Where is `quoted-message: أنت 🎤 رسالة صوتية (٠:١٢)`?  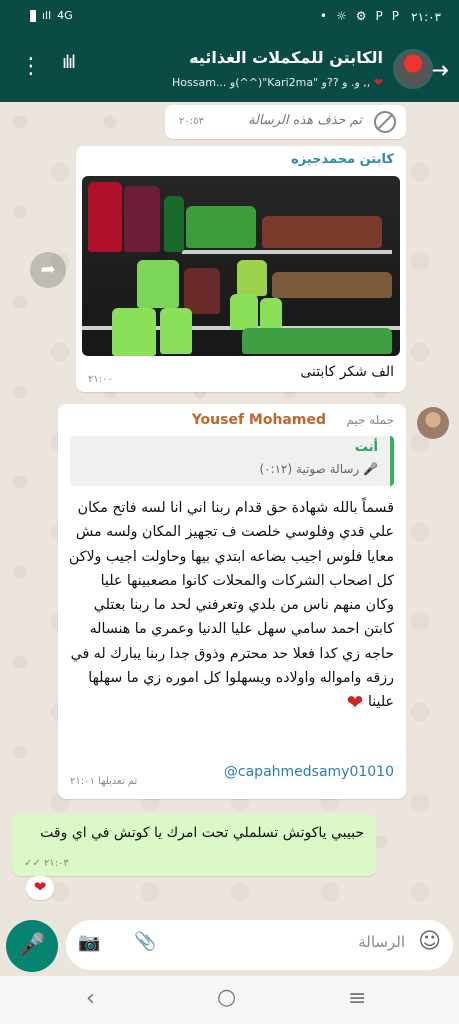 quoted-message: أنت 🎤 رسالة صوتية (٠:١٢) is located at coordinates (232, 461).